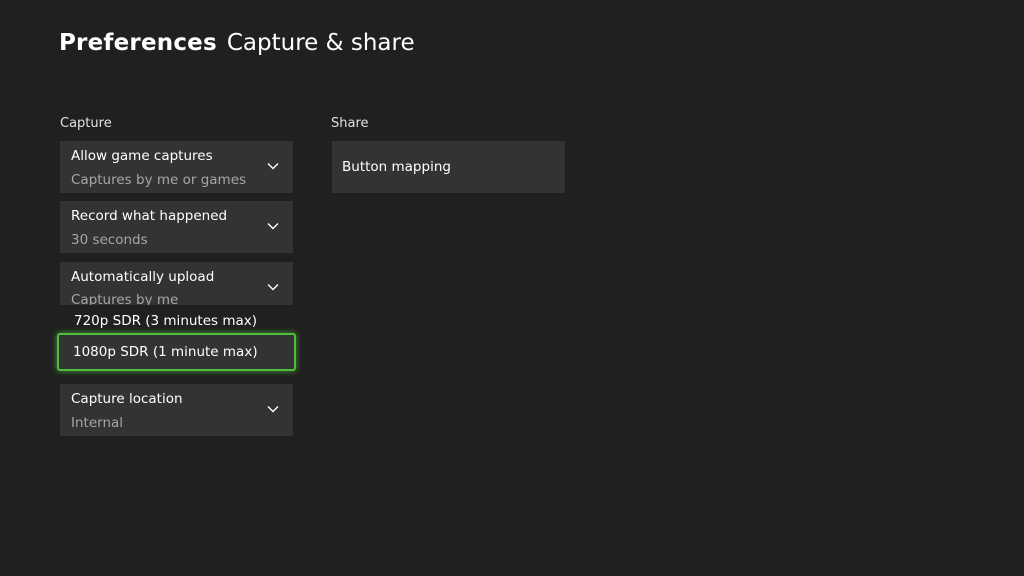 Image resolution: width=1024 pixels, height=576 pixels. Describe the element at coordinates (320, 43) in the screenshot. I see `page-subtitle: Capture & share` at that location.